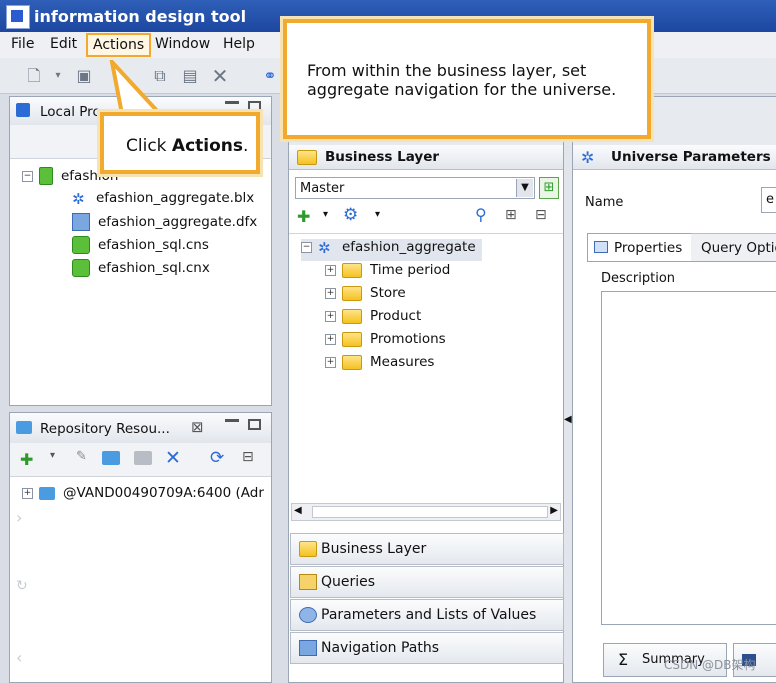 This screenshot has height=683, width=776. I want to click on nav-parameters-lov: Parameters and Lists of Values, so click(427, 615).